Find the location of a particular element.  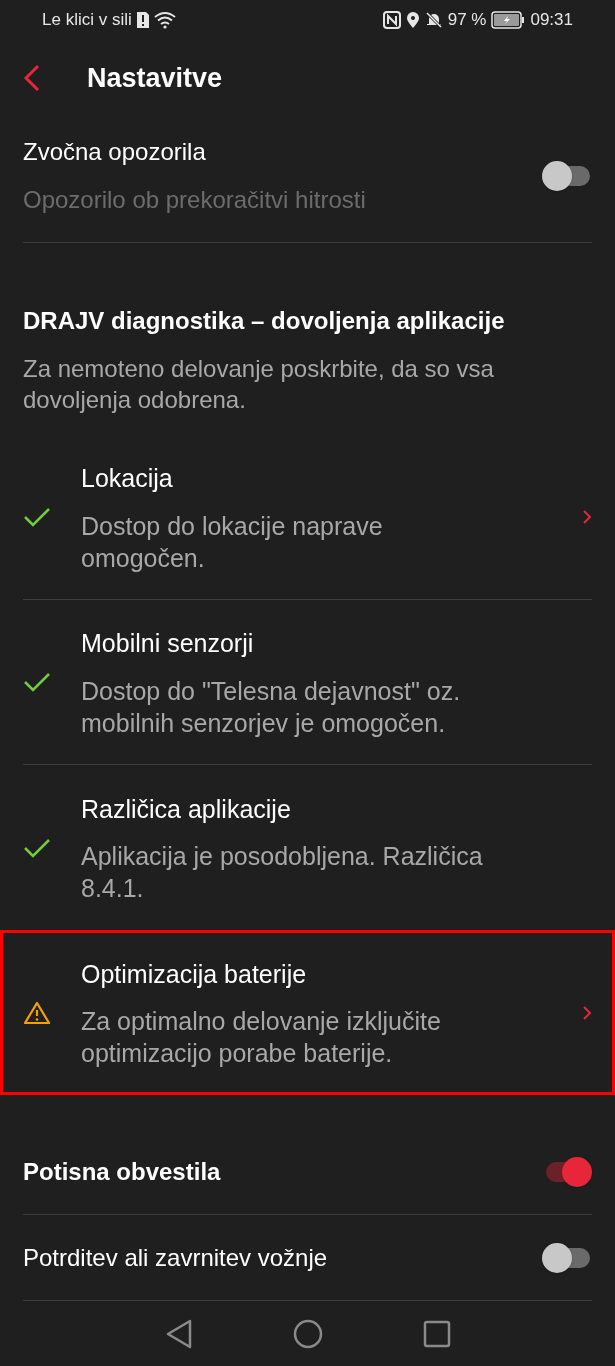

permission-description: Za optimalno delovanje izključite optimizacijo porabe baterije. is located at coordinates (261, 1038).